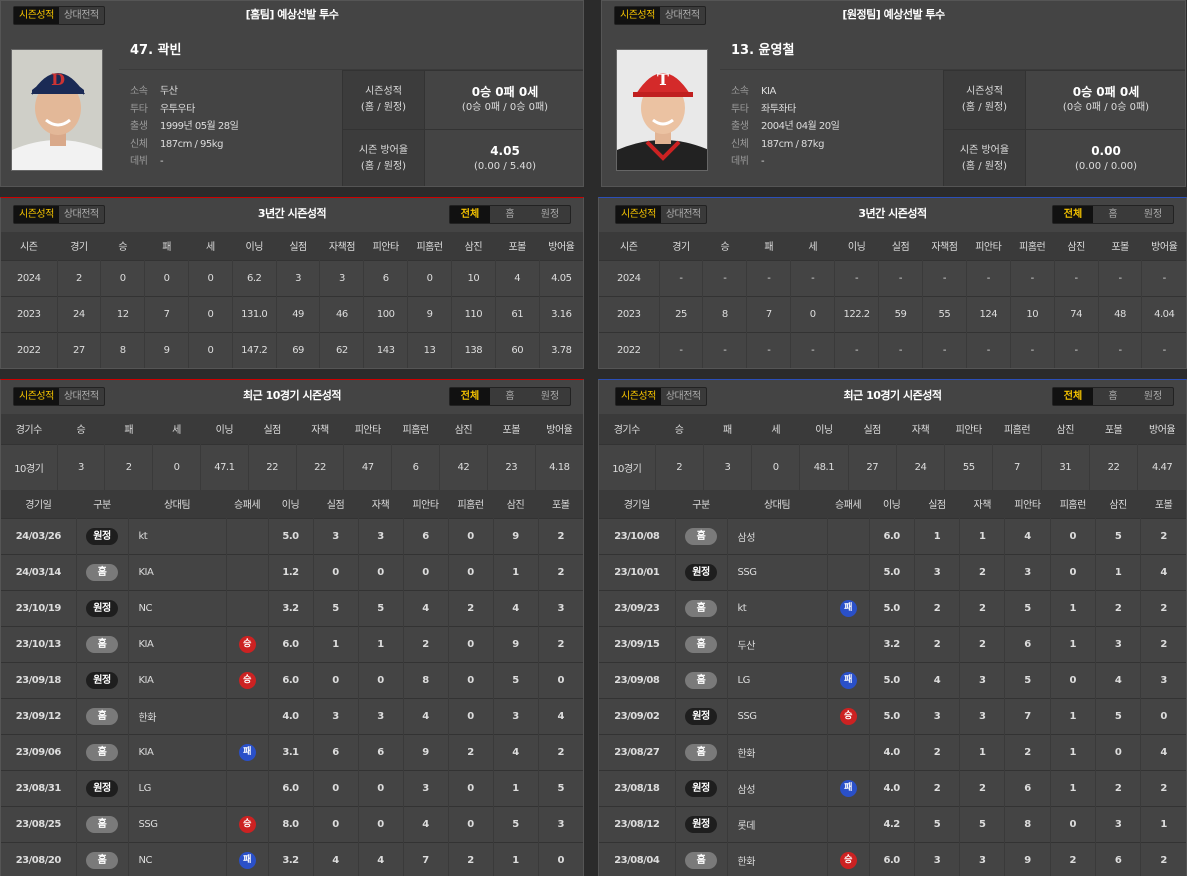  Describe the element at coordinates (662, 110) in the screenshot. I see `player-photo-icon: T` at that location.